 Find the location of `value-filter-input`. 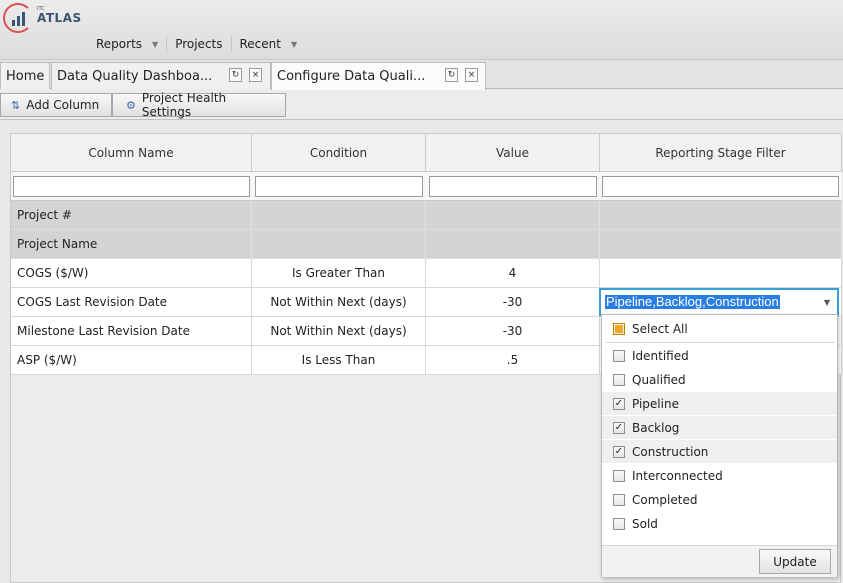

value-filter-input is located at coordinates (513, 186).